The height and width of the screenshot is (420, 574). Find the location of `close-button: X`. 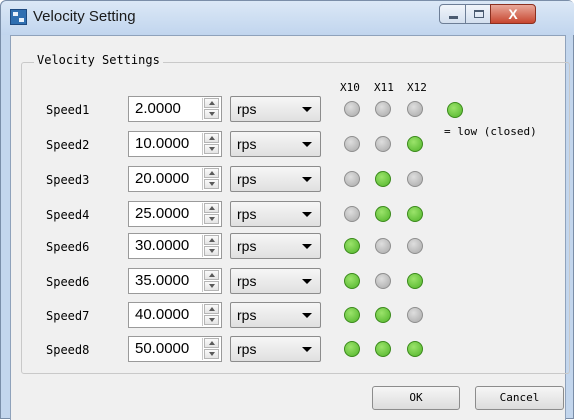

close-button: X is located at coordinates (513, 14).